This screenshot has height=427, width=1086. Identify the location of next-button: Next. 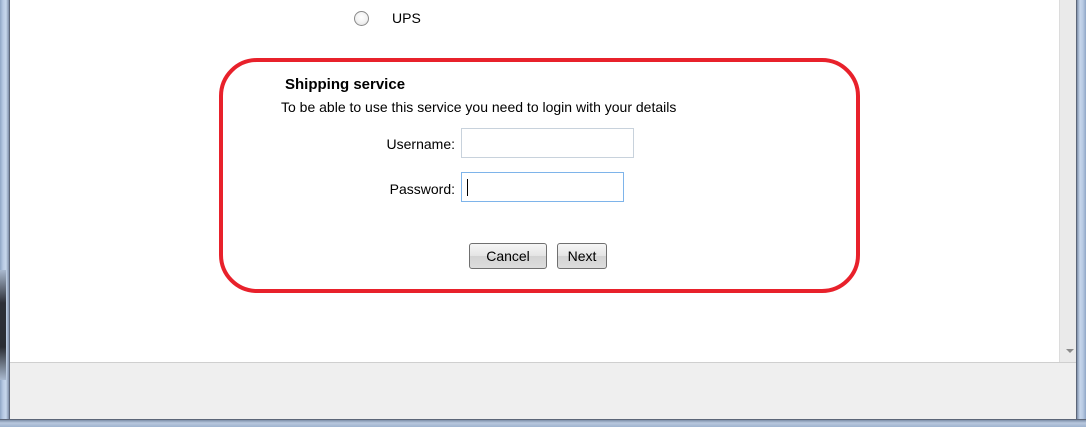
(582, 256).